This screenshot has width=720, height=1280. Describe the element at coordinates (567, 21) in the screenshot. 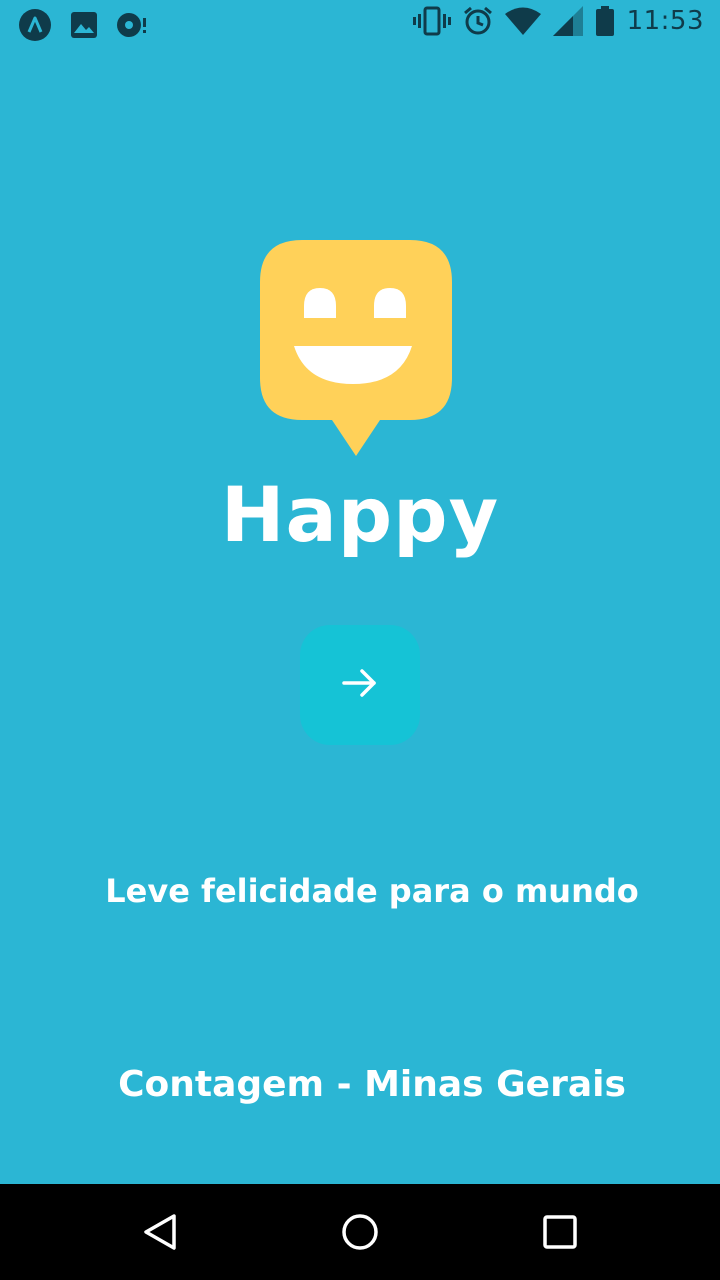

I see `signal-icon` at that location.